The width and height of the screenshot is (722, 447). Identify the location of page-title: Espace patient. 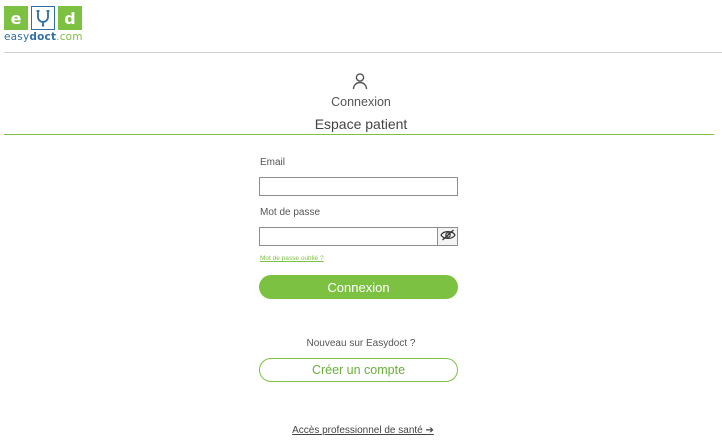
(361, 124).